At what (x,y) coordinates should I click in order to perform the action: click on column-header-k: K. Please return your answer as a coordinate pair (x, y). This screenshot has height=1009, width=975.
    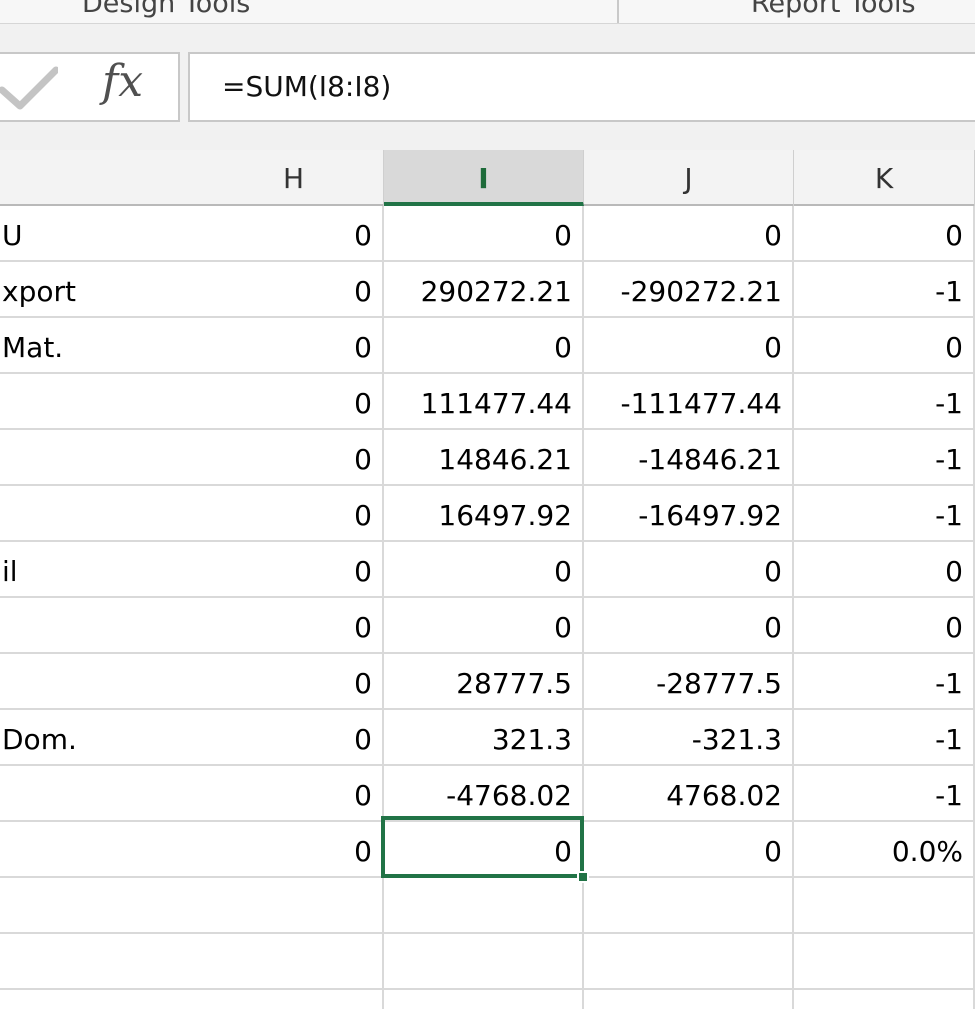
    Looking at the image, I should click on (884, 178).